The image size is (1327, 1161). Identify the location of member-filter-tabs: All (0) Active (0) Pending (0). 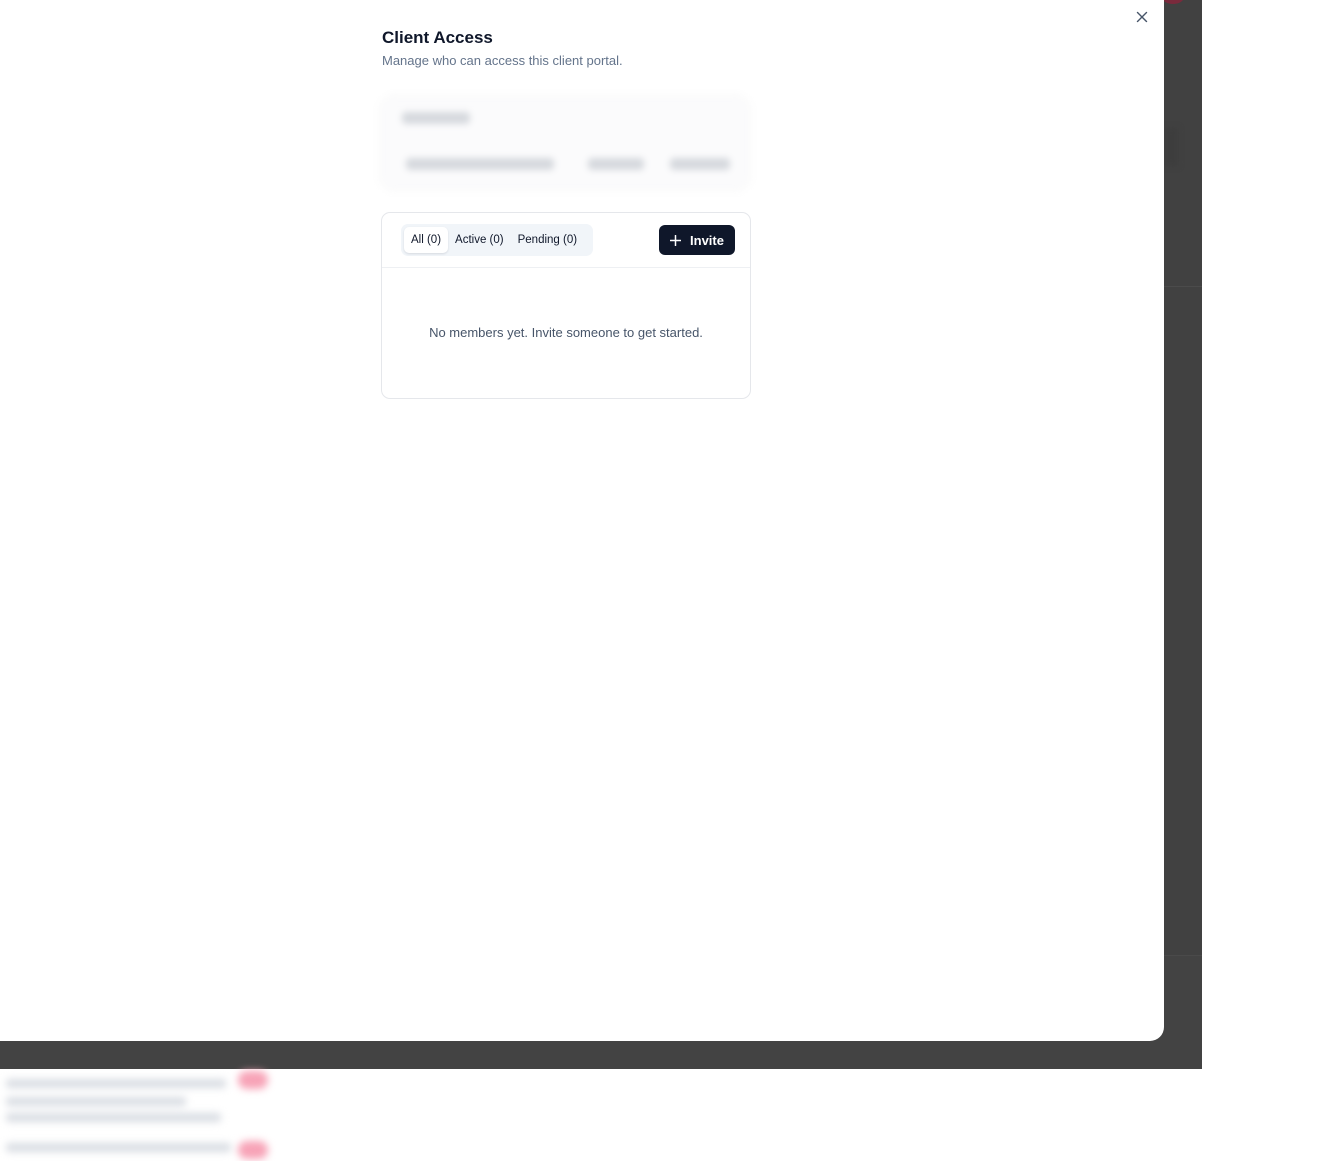
(497, 240).